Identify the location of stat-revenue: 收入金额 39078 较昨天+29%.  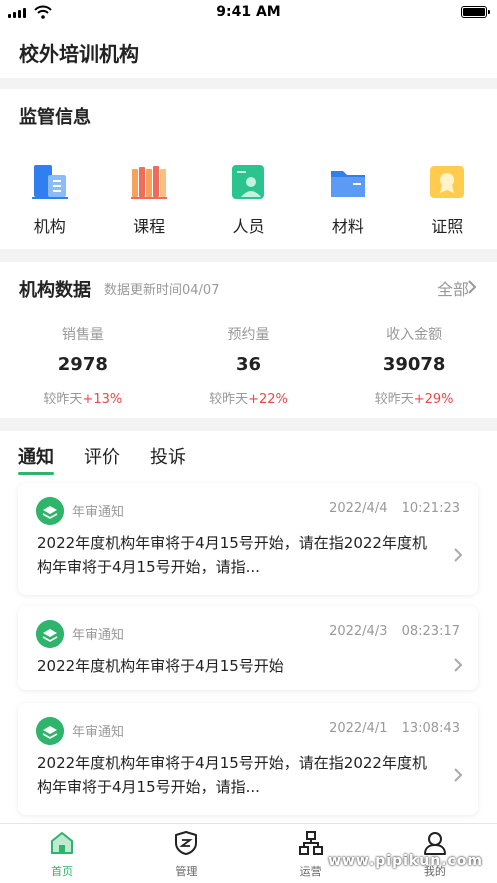
(414, 365).